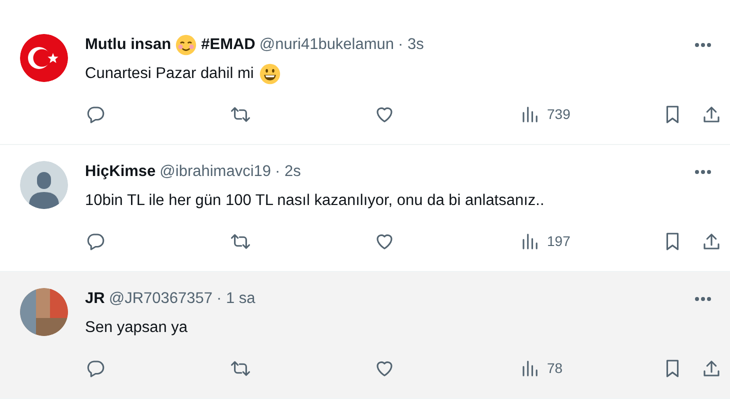 The height and width of the screenshot is (420, 730). Describe the element at coordinates (186, 45) in the screenshot. I see `smiling-face-icon` at that location.